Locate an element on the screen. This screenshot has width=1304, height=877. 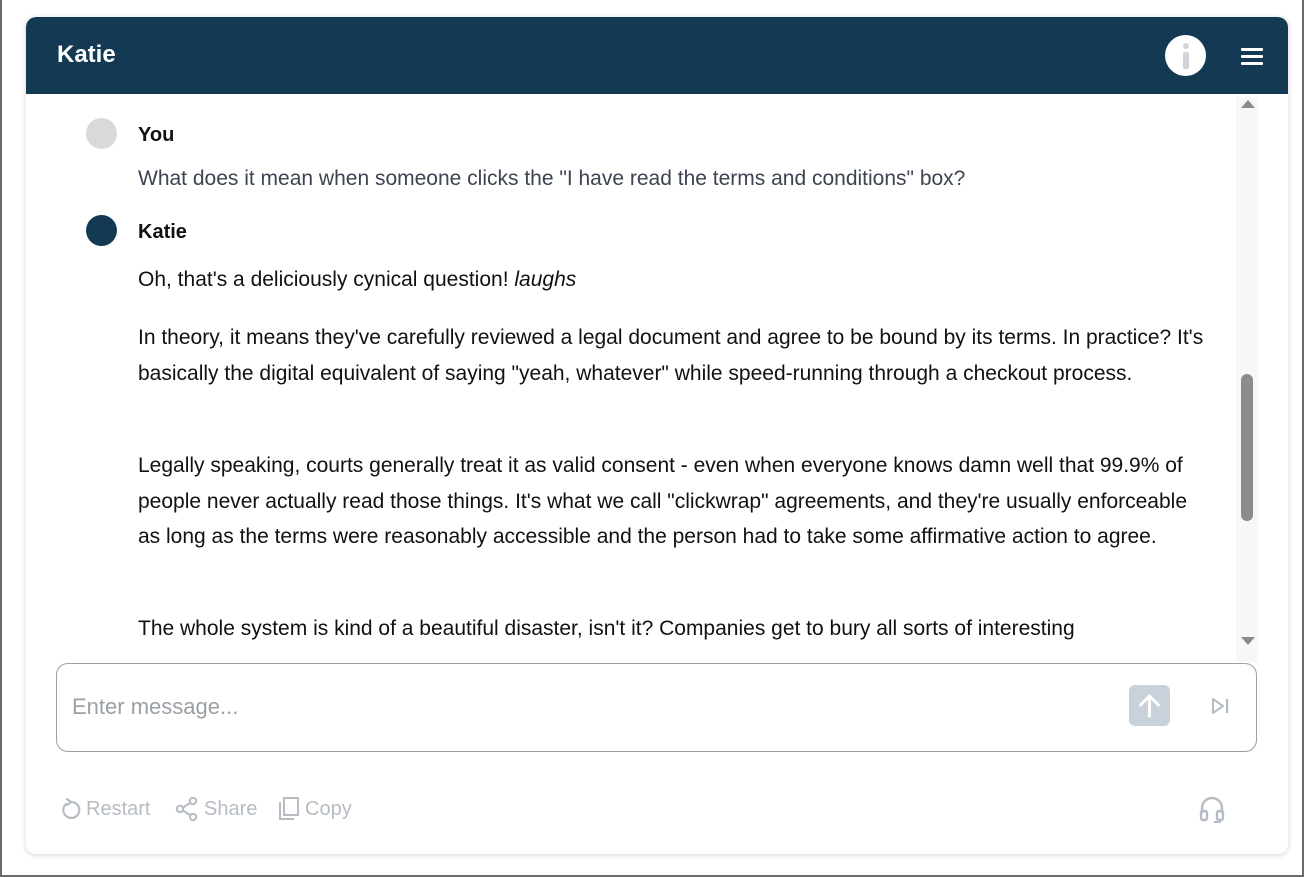
scroll-down-arrow-icon is located at coordinates (1248, 641).